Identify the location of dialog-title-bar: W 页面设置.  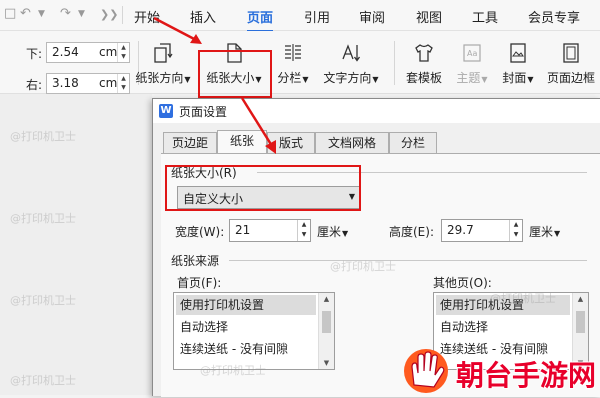
(376, 111).